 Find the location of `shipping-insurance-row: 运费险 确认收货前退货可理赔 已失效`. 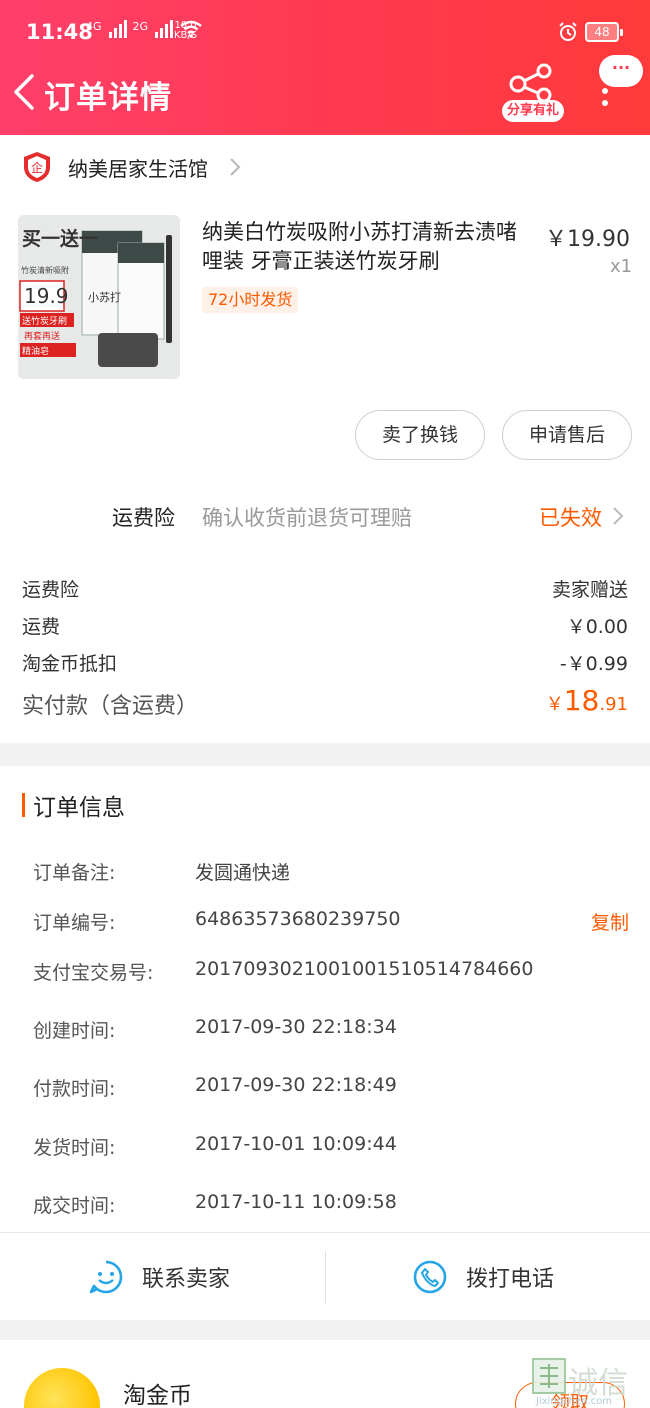

shipping-insurance-row: 运费险 确认收货前退货可理赔 已失效 is located at coordinates (372, 517).